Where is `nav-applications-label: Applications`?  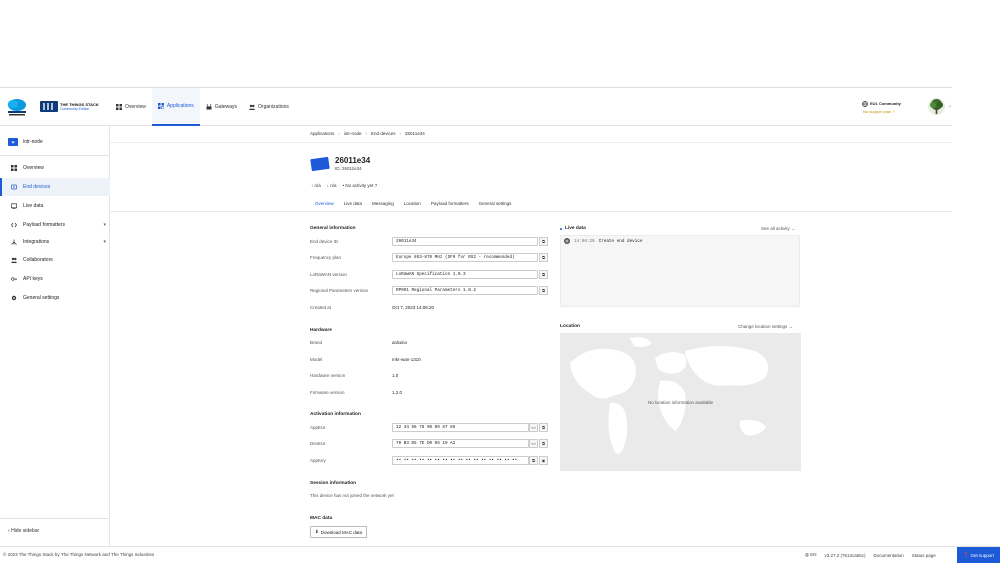 nav-applications-label: Applications is located at coordinates (180, 106).